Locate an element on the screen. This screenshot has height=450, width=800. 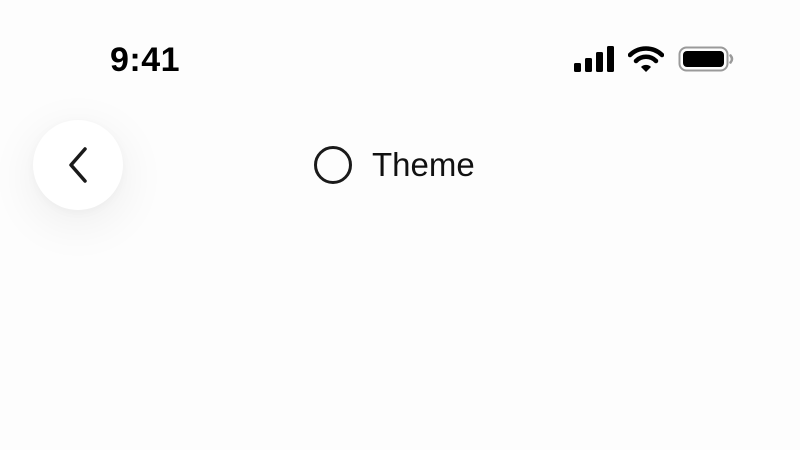
status-time: 9:41 is located at coordinates (145, 60).